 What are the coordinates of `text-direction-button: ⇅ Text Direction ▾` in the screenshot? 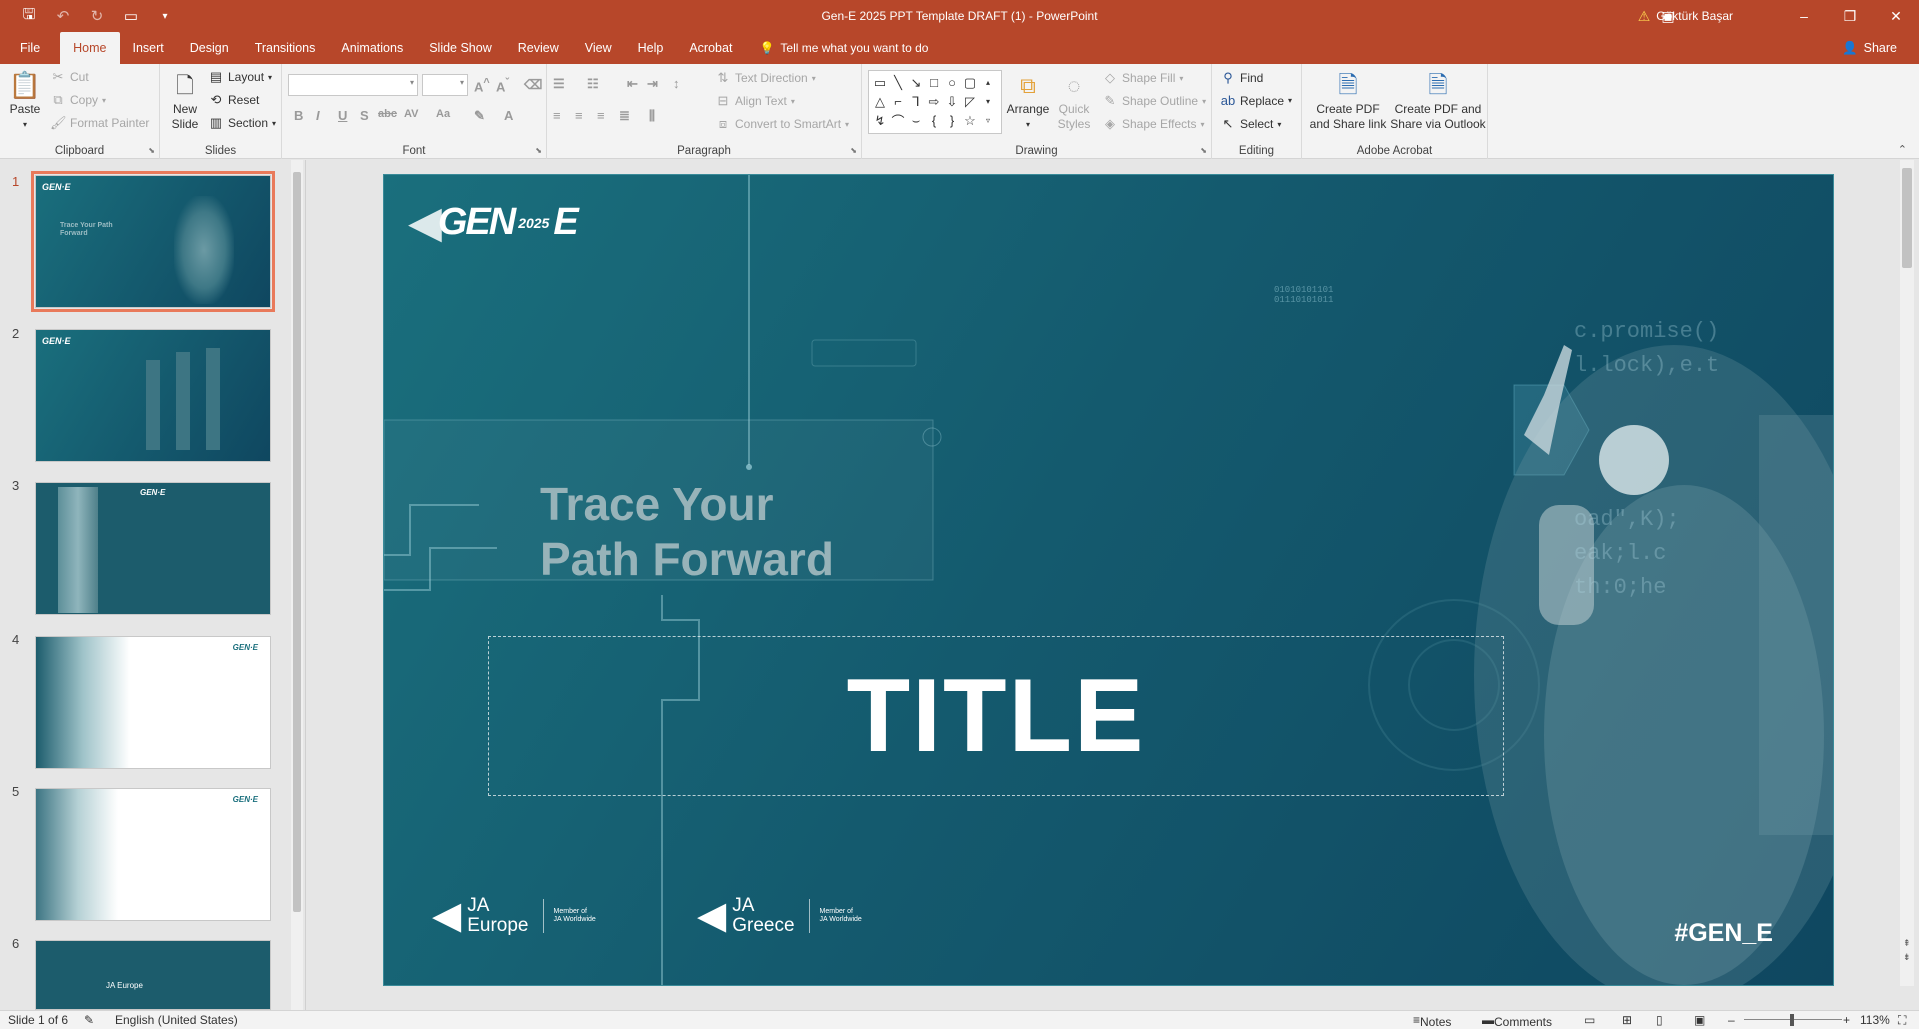 It's located at (765, 78).